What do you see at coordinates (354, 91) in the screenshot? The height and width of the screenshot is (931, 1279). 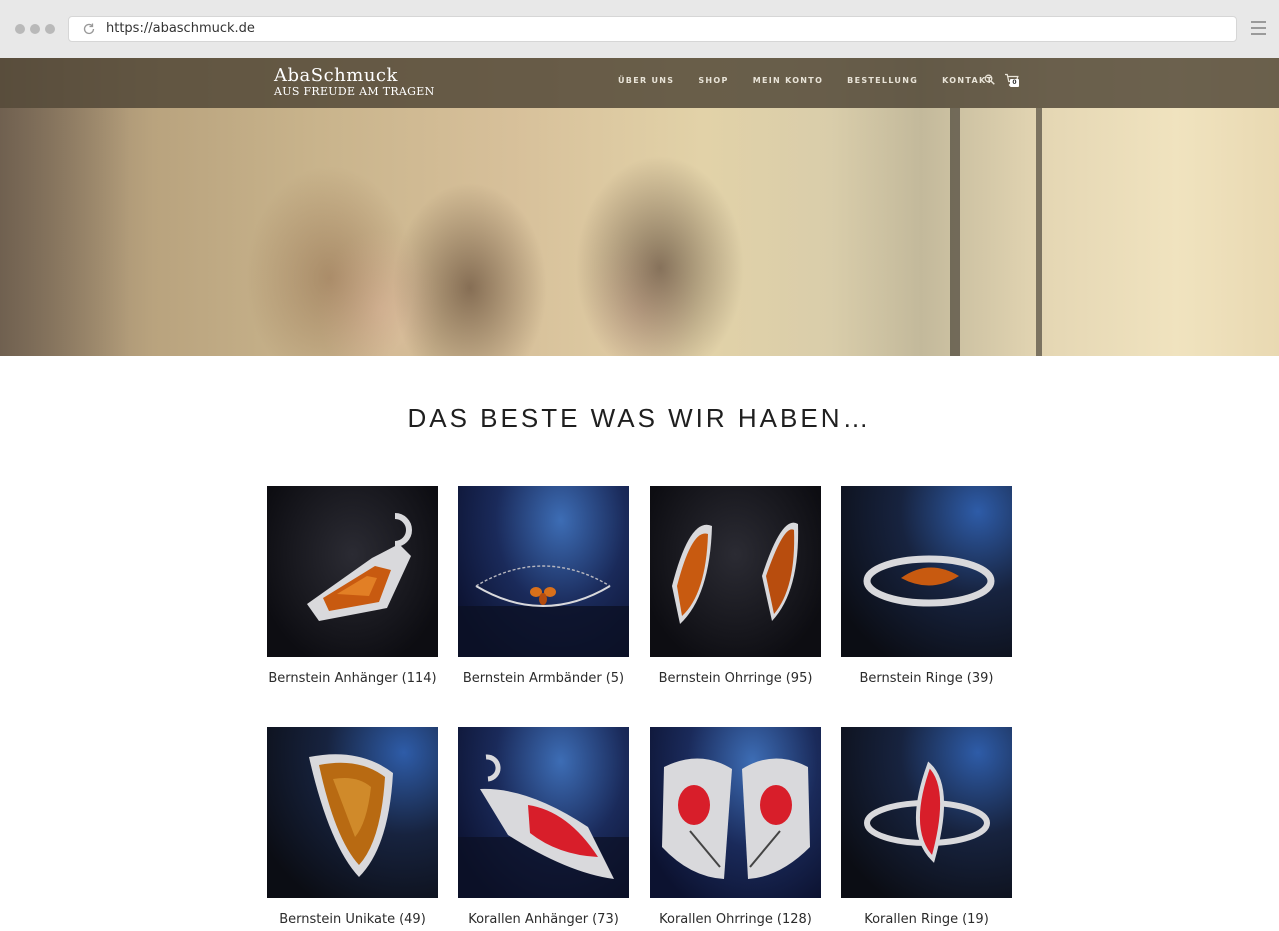 I see `site-tagline: AUS FREUDE AM TRAGEN` at bounding box center [354, 91].